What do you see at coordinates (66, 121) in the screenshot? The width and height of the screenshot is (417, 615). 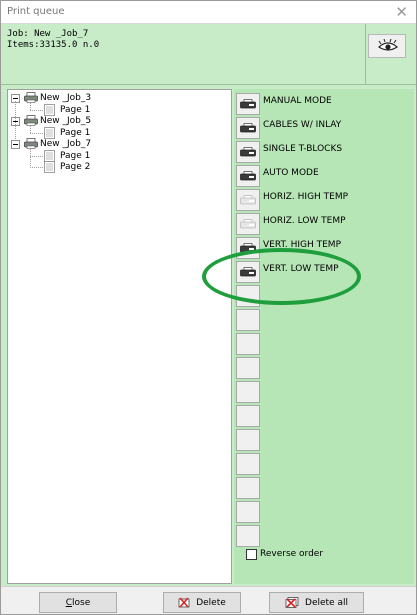 I see `tree-job-label: New _Job_5` at bounding box center [66, 121].